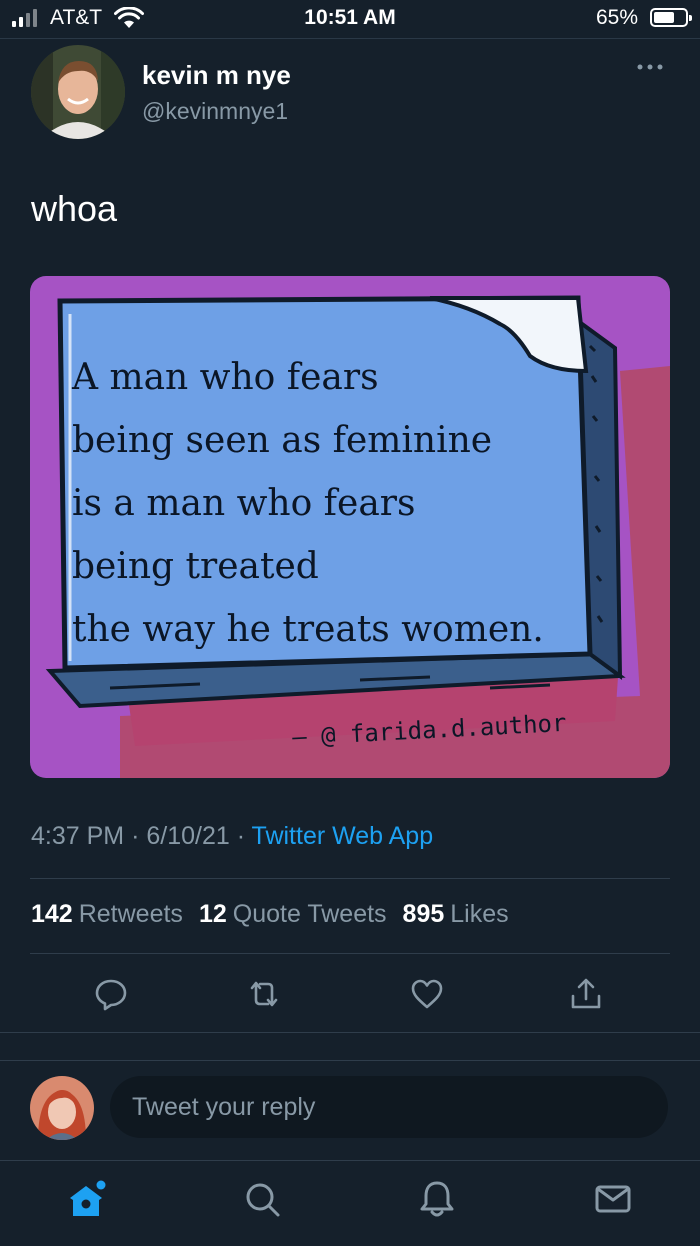 This screenshot has height=1246, width=700. I want to click on quote-tweets-count: 12, so click(212, 914).